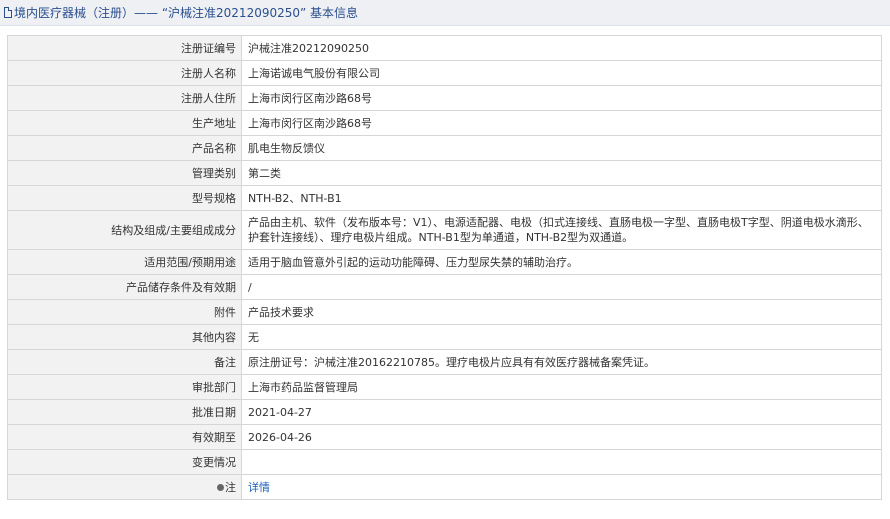 The image size is (890, 519). What do you see at coordinates (124, 462) in the screenshot?
I see `row-label: 变更情况` at bounding box center [124, 462].